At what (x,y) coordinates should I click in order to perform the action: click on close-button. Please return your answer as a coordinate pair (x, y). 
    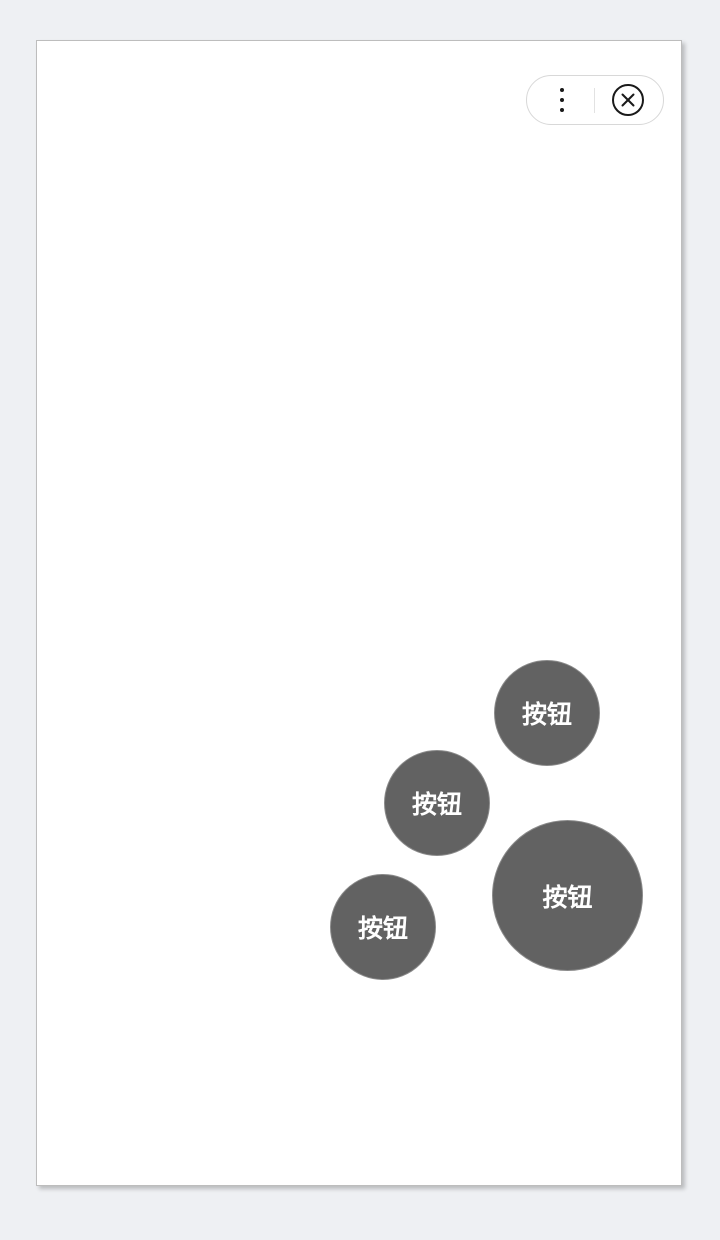
    Looking at the image, I should click on (628, 100).